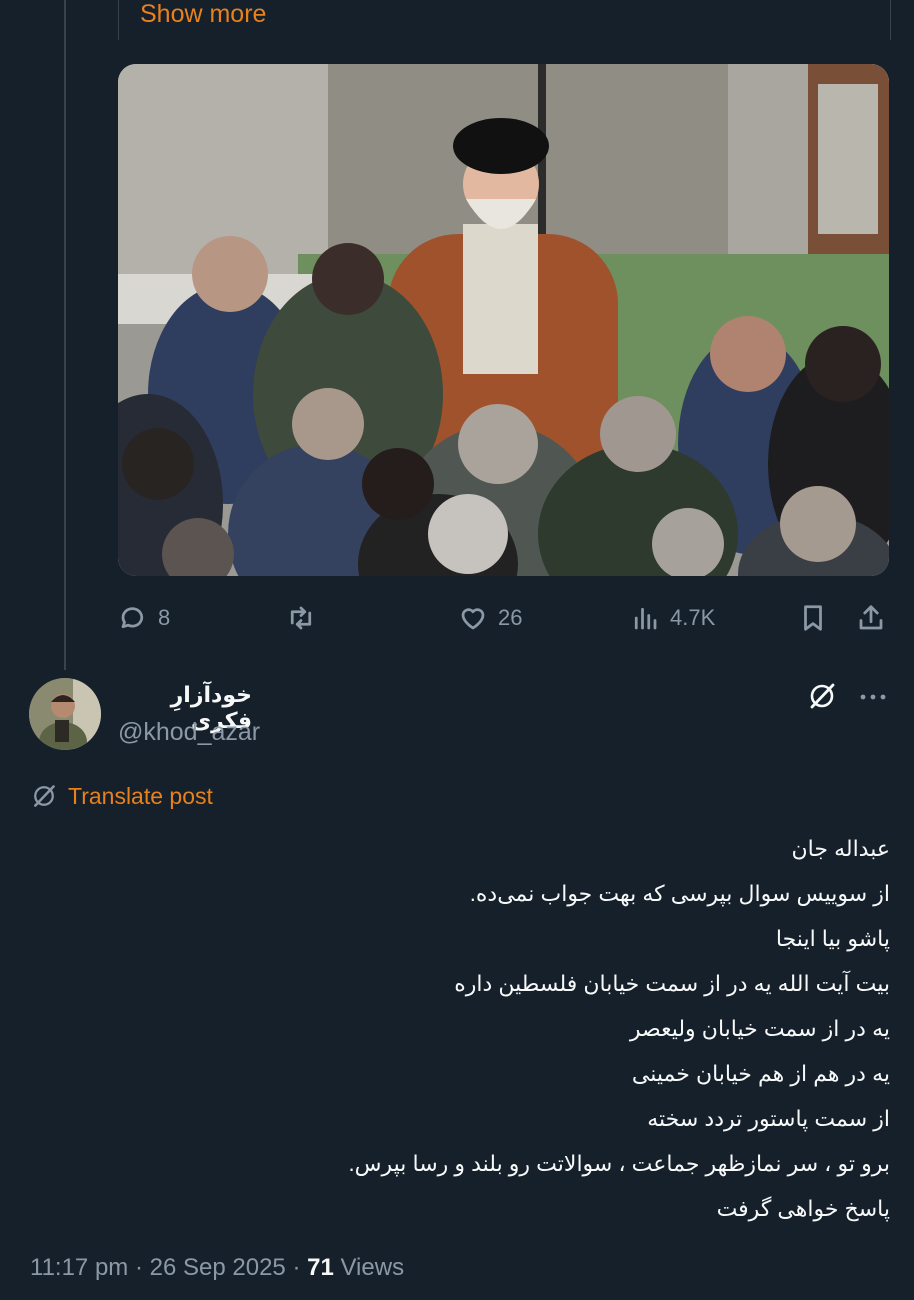 This screenshot has height=1300, width=914. What do you see at coordinates (490, 618) in the screenshot?
I see `like-button: 26` at bounding box center [490, 618].